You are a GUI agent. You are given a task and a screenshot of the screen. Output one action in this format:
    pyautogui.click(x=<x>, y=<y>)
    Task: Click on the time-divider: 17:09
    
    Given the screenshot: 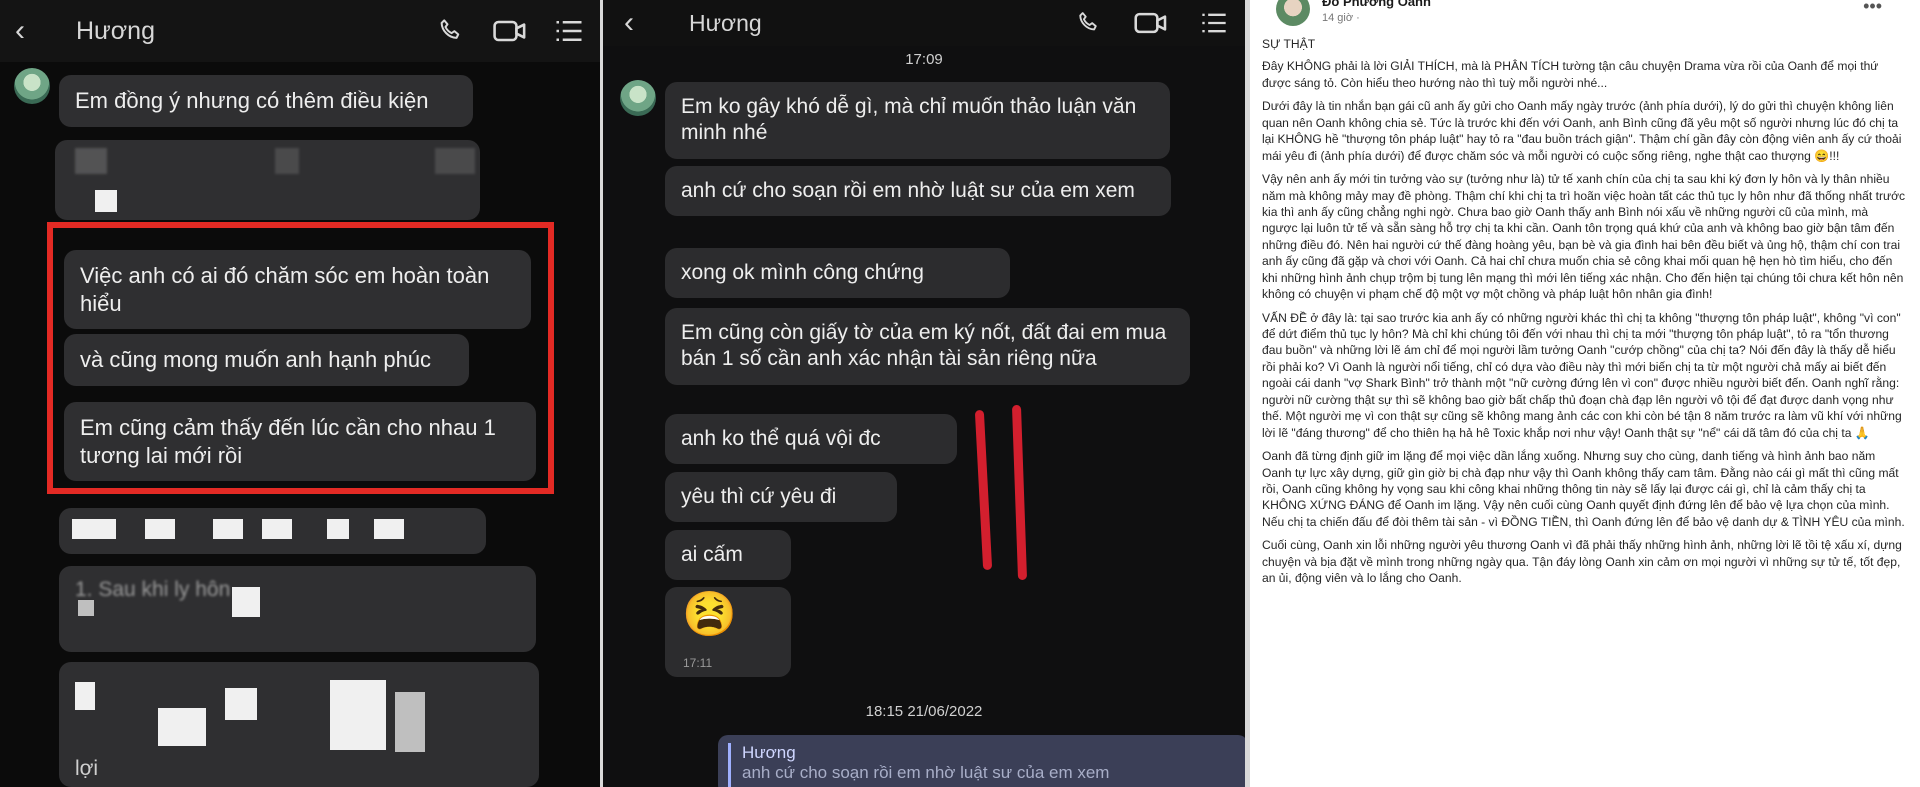 What is the action you would take?
    pyautogui.click(x=924, y=59)
    